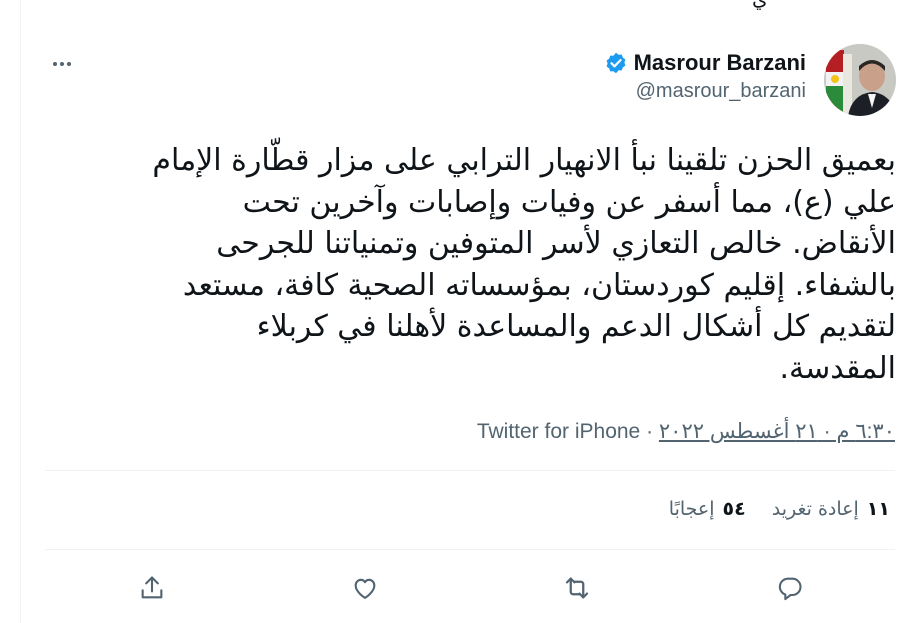 This screenshot has height=623, width=920. What do you see at coordinates (705, 91) in the screenshot?
I see `author-handle: @masrour_barzani` at bounding box center [705, 91].